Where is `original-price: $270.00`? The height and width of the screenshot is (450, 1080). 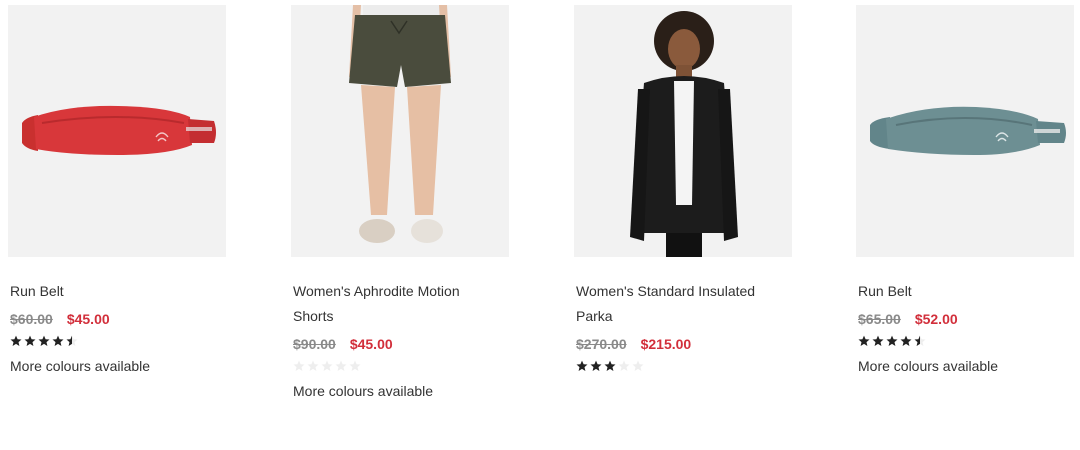
original-price: $270.00 is located at coordinates (601, 344).